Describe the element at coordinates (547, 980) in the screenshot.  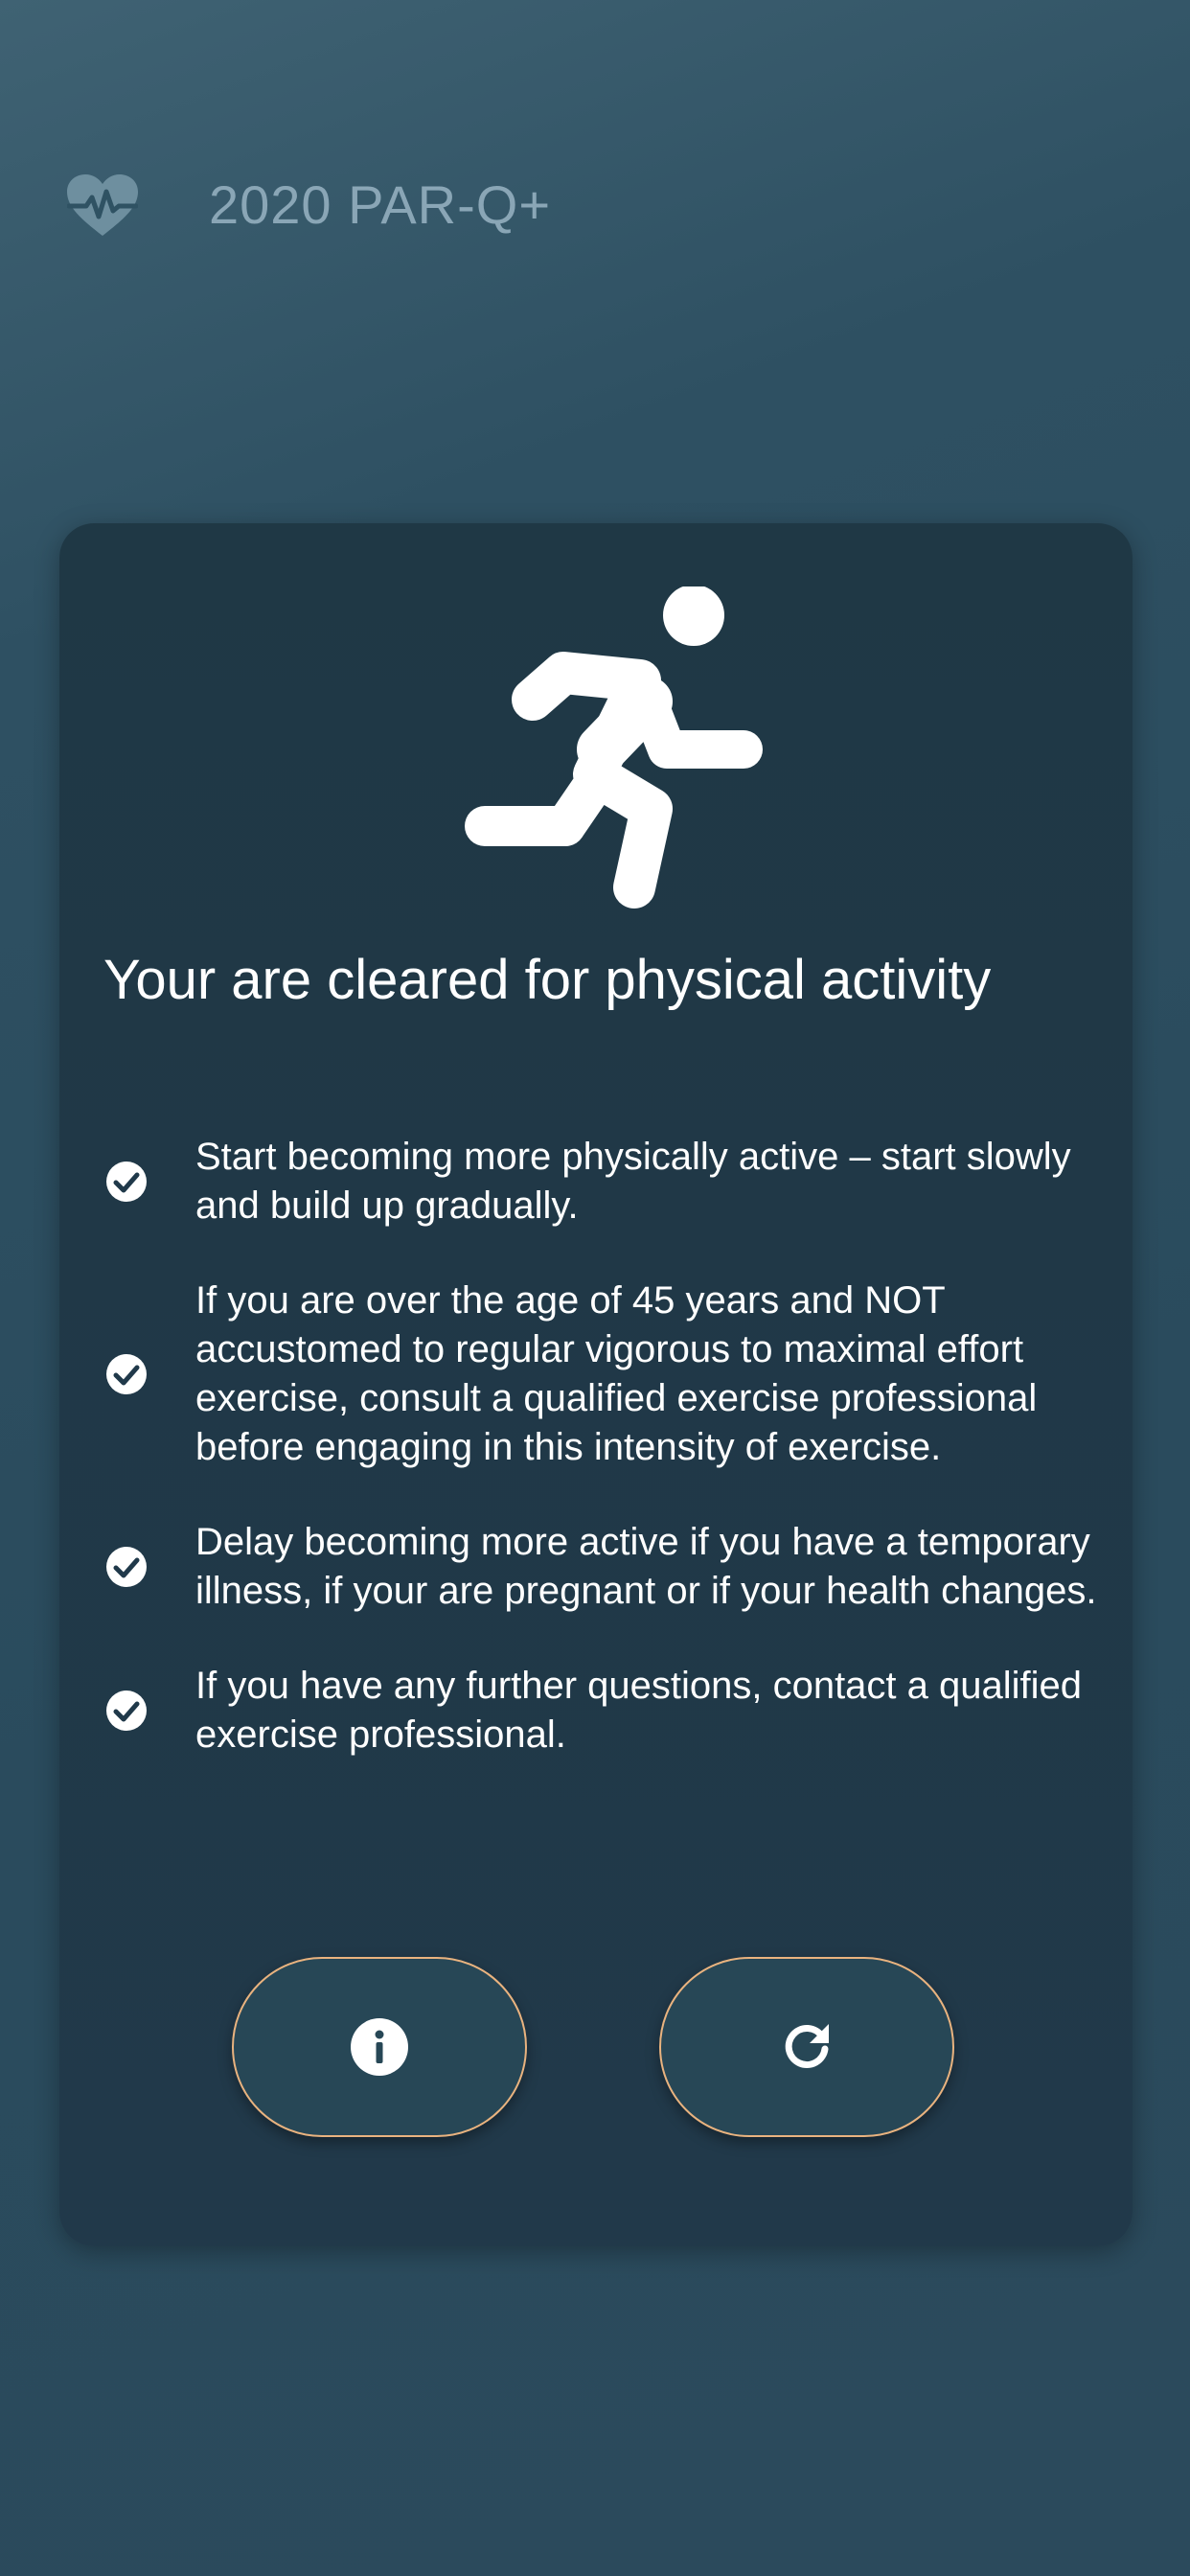
I see `result-headline: Your are cleared for physical activity` at that location.